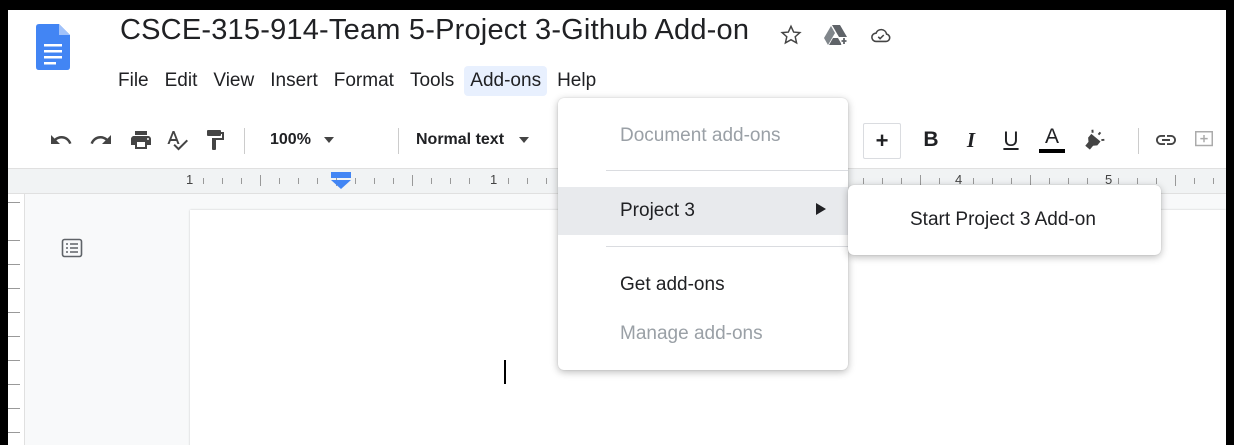  Describe the element at coordinates (821, 209) in the screenshot. I see `submenu-arrow-icon` at that location.